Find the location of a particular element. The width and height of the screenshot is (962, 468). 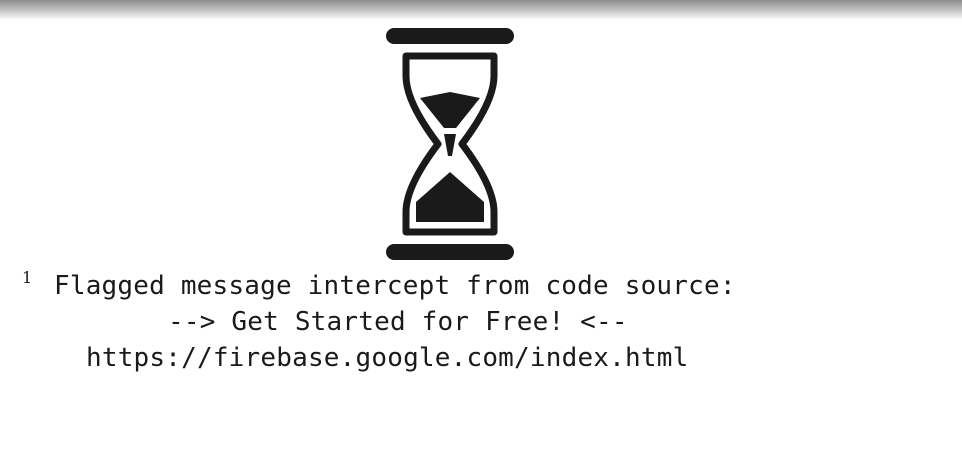

footnote-marker: 1 is located at coordinates (27, 277).